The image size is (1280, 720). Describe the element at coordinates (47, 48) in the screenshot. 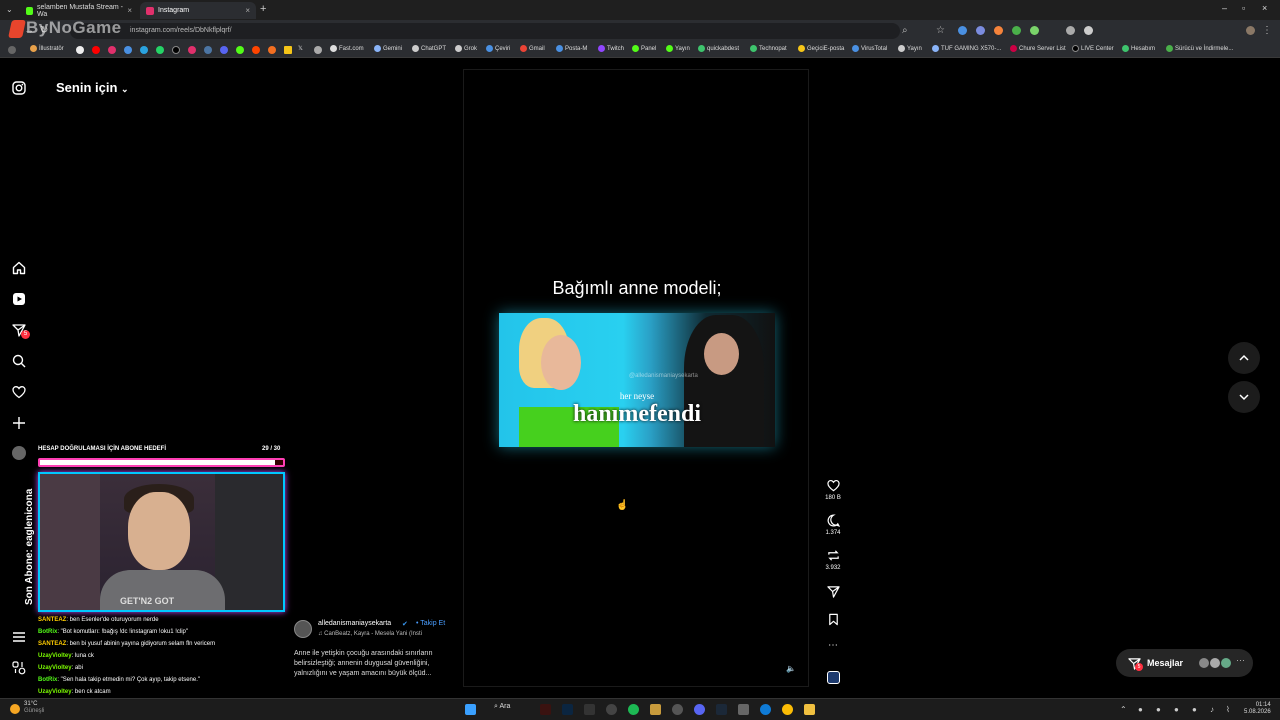

I see `bookmark-item: İllustratör` at that location.